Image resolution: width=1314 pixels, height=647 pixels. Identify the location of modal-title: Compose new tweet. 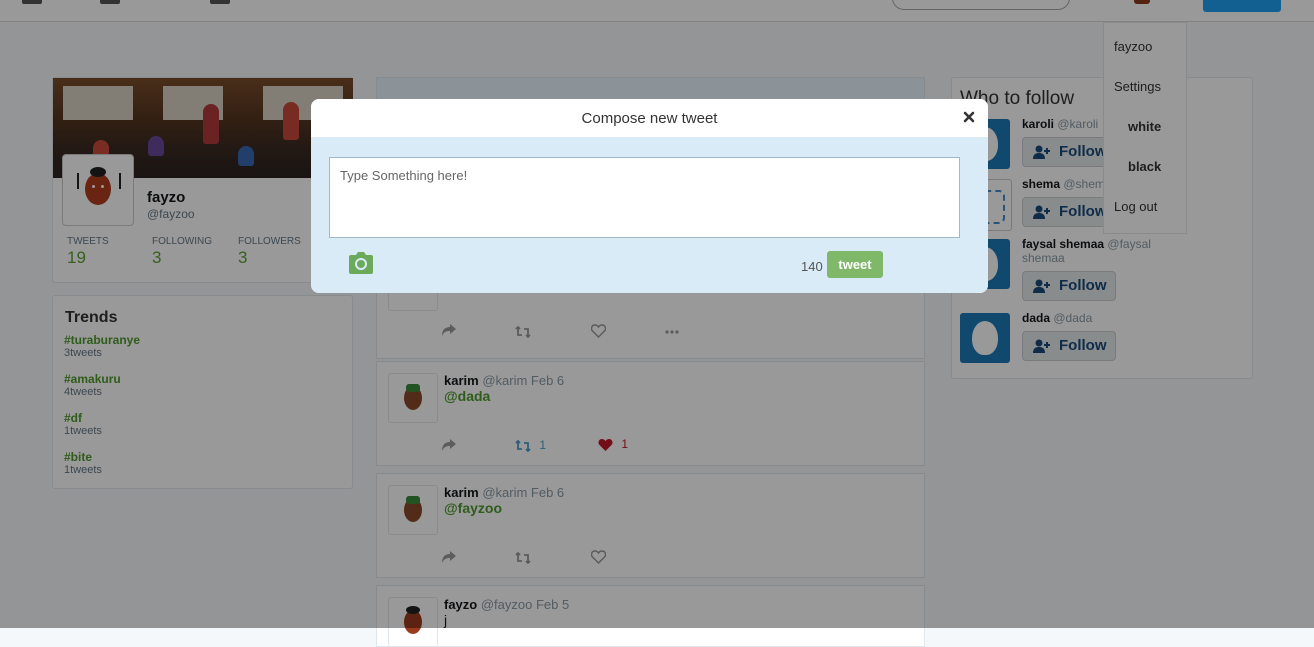
(649, 118).